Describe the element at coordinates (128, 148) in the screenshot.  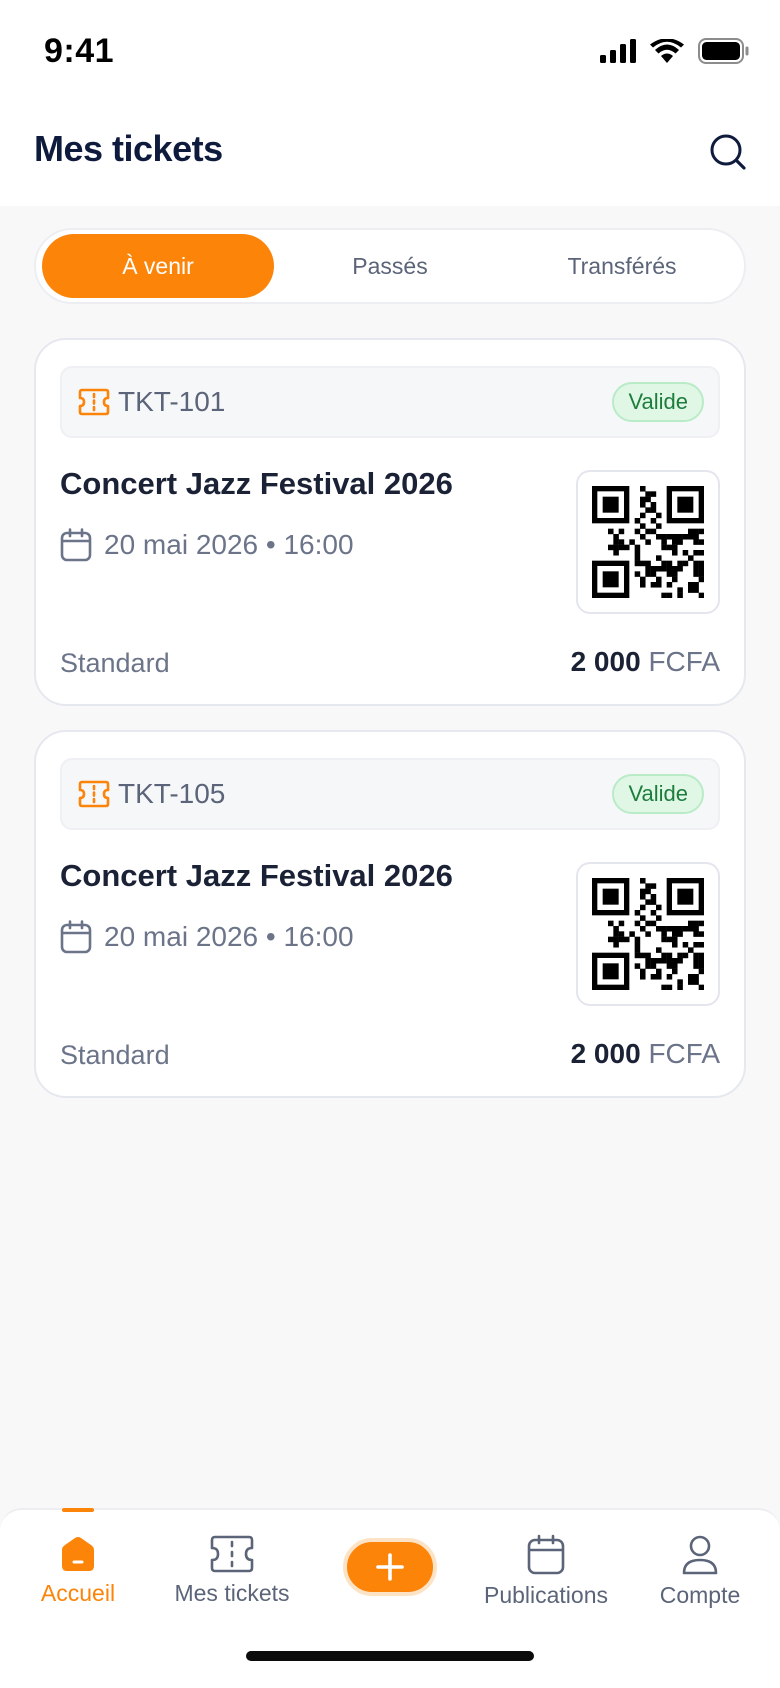
I see `page-title: Mes tickets` at that location.